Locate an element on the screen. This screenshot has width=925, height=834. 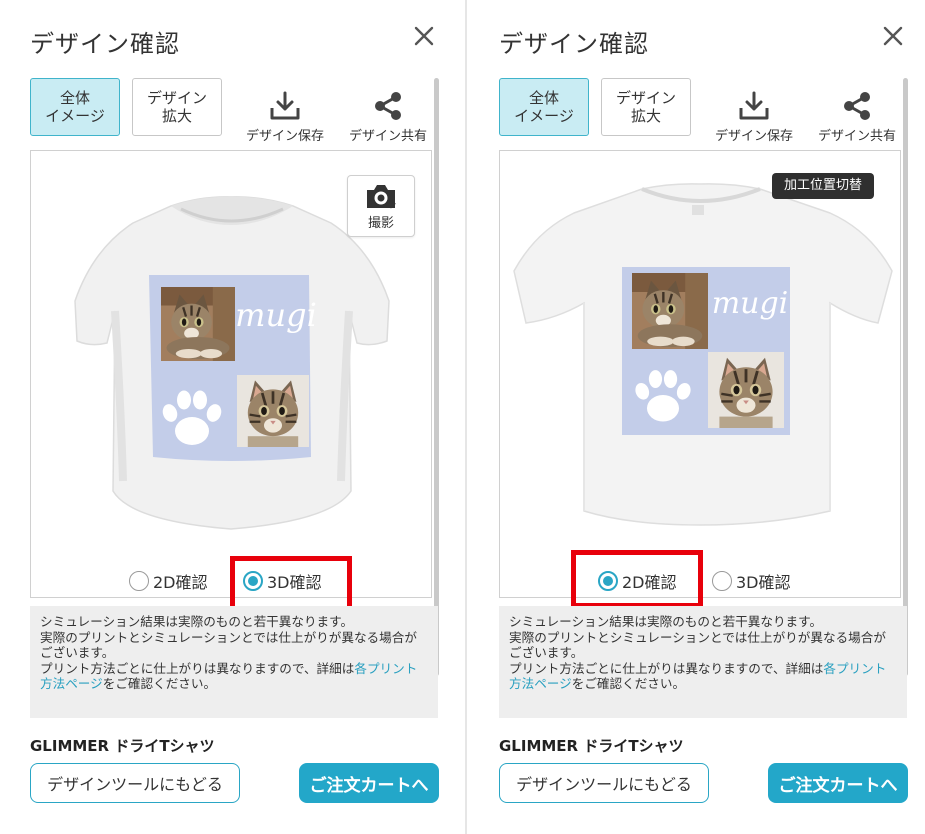
photo-button: 撮影 is located at coordinates (381, 206).